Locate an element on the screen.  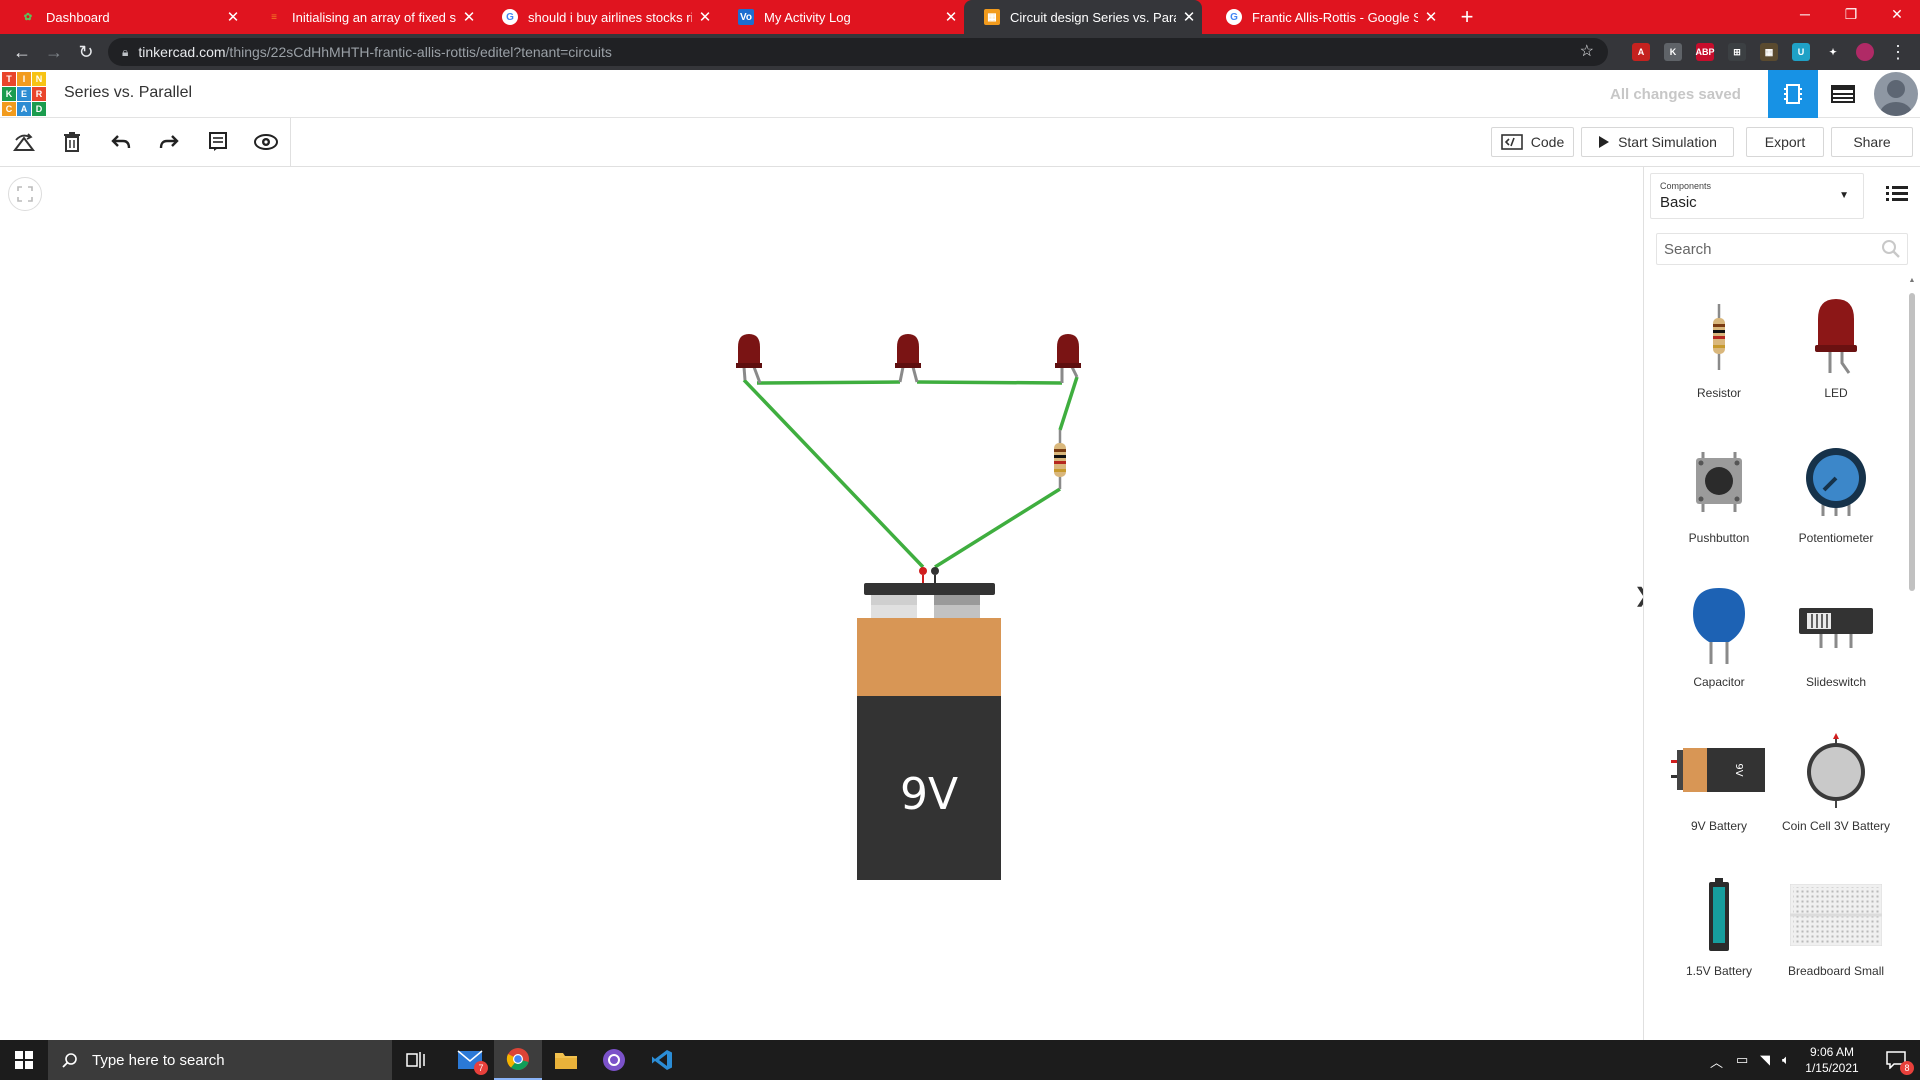
tab-google-search: G Frantic Allis-Rottis - Google Search ✕ is located at coordinates (1325, 17).